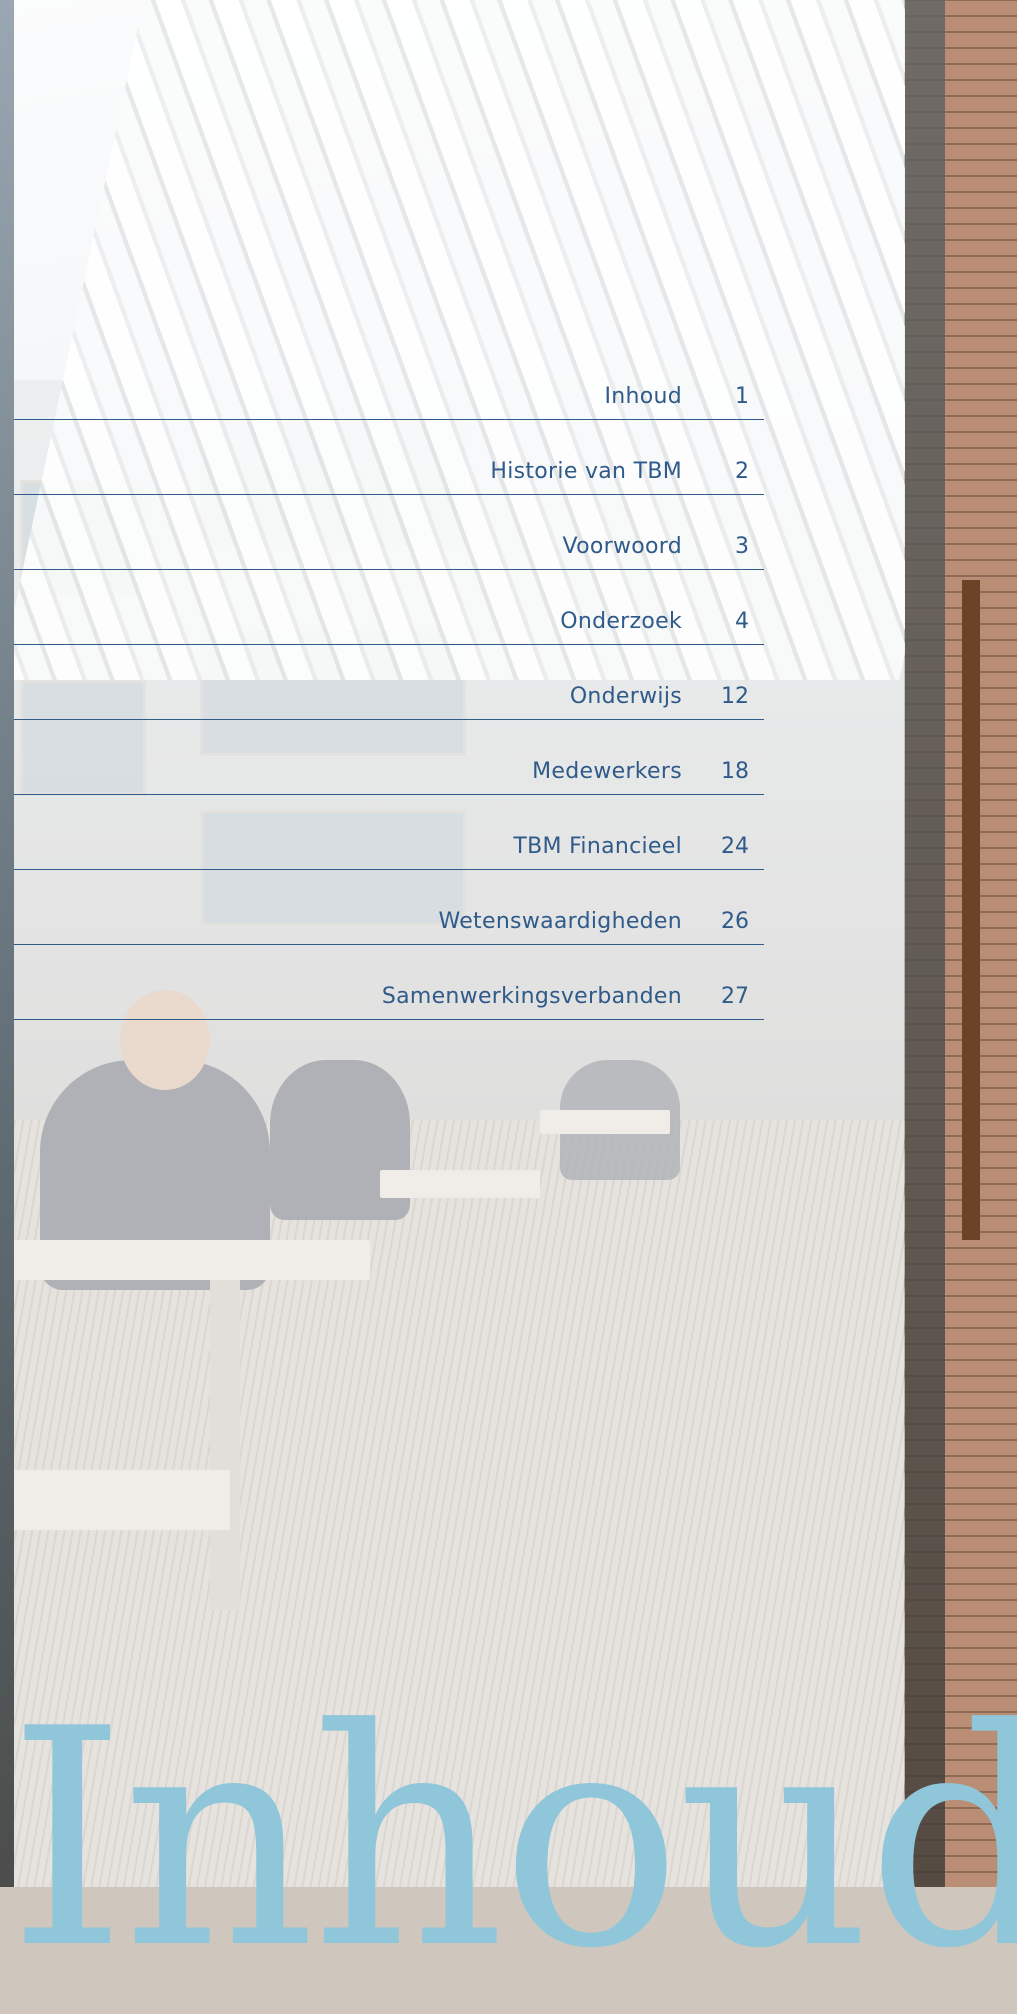 Image resolution: width=1017 pixels, height=2014 pixels. What do you see at coordinates (735, 996) in the screenshot?
I see `toc-item-page: 27` at bounding box center [735, 996].